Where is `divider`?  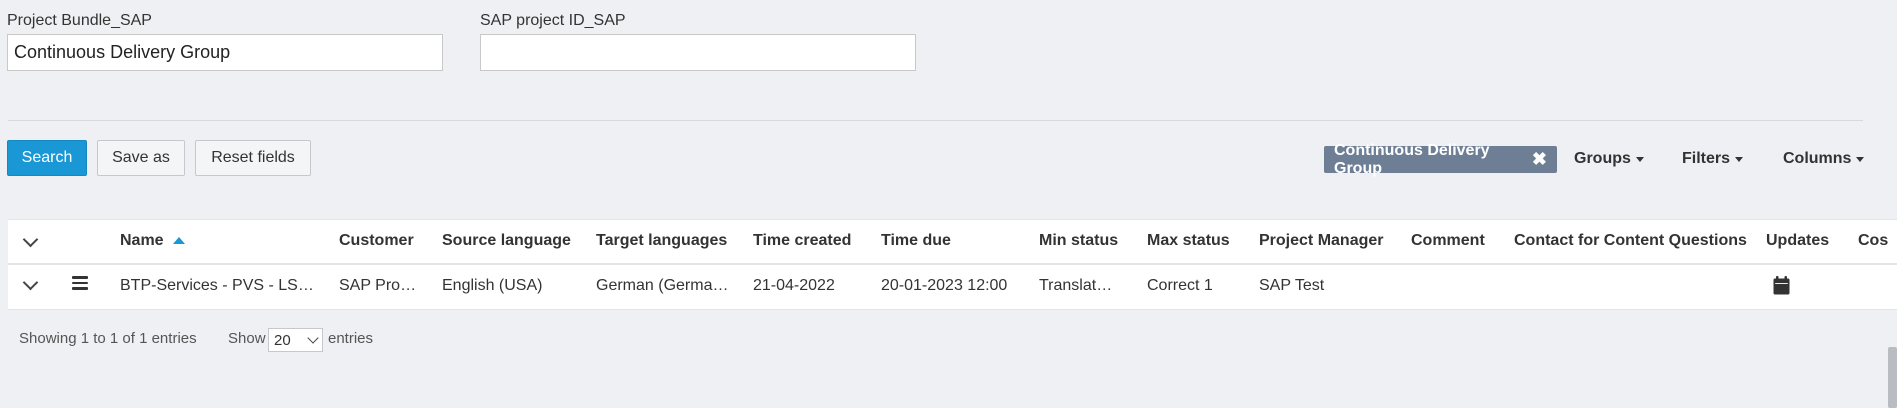 divider is located at coordinates (935, 120).